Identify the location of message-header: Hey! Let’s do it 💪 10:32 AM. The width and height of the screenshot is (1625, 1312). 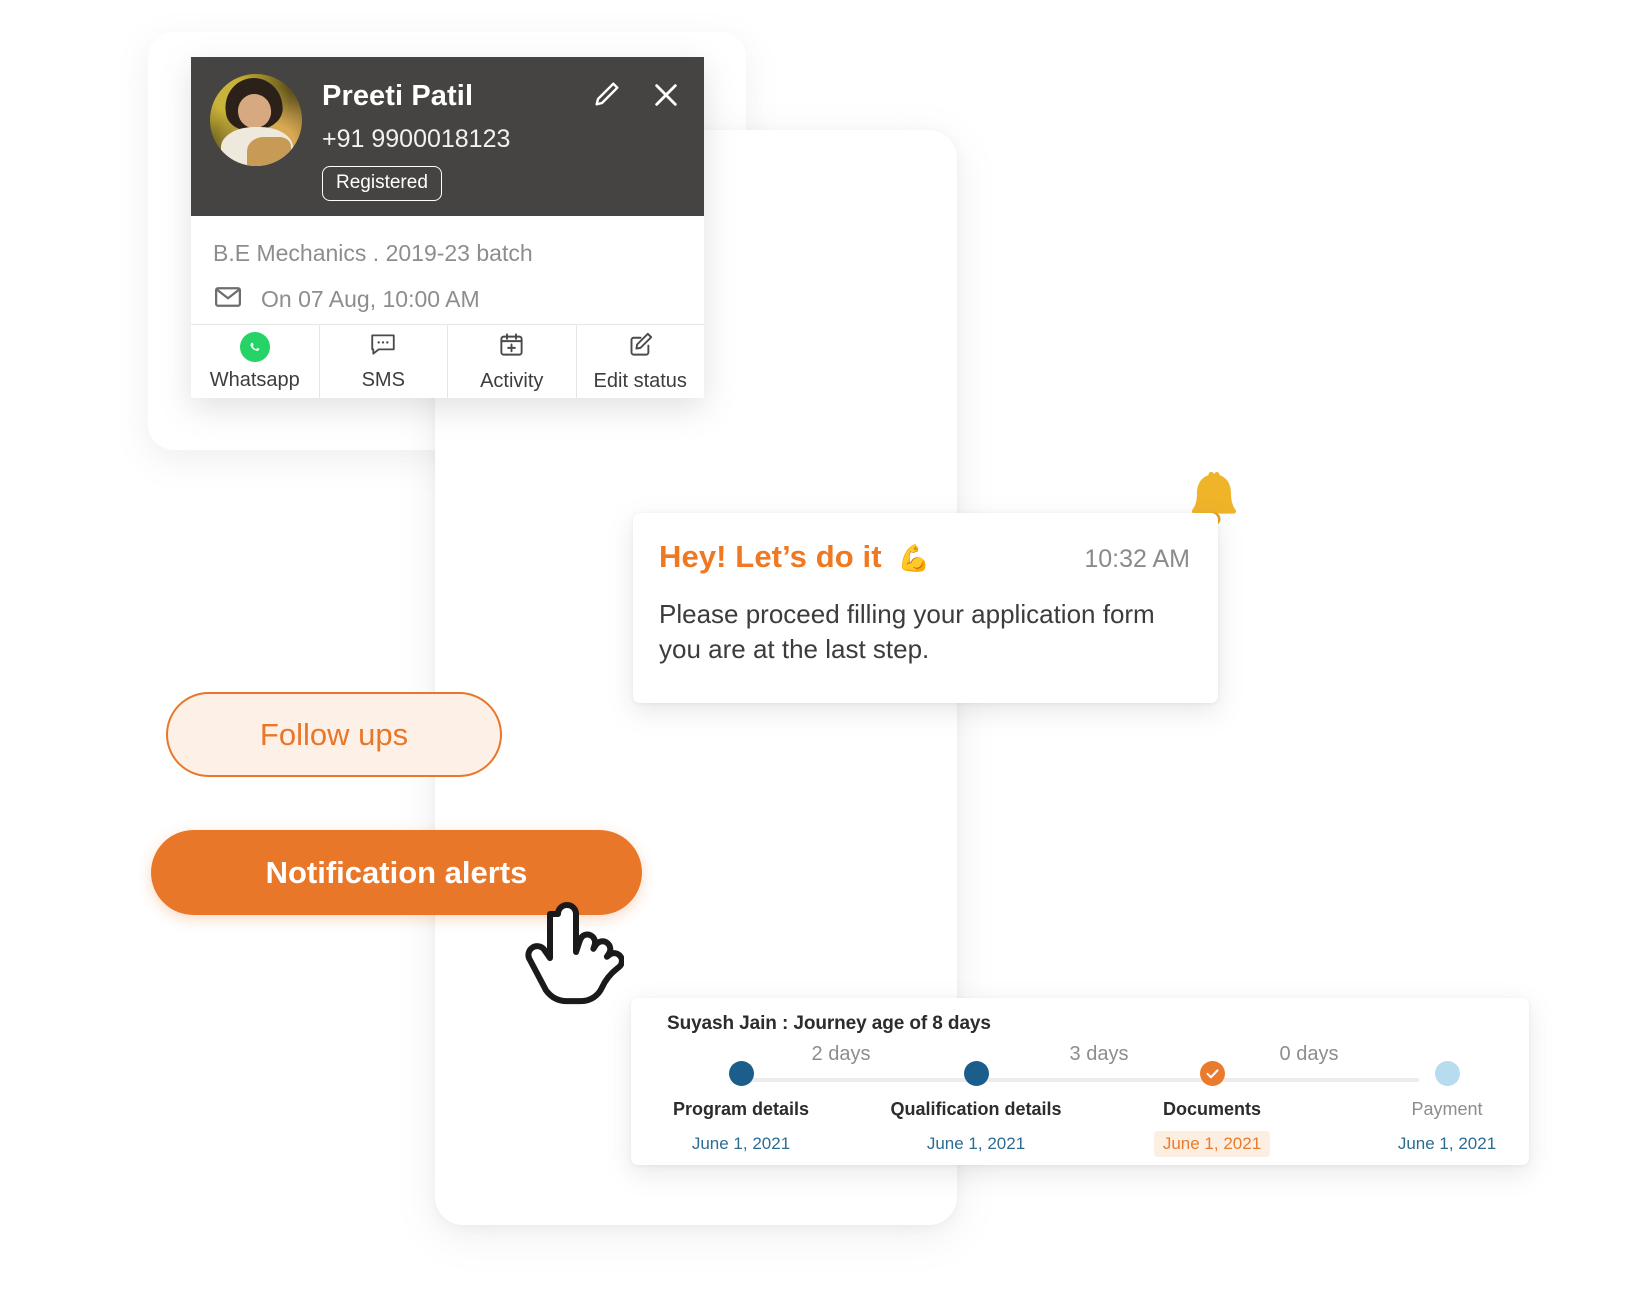
(924, 557).